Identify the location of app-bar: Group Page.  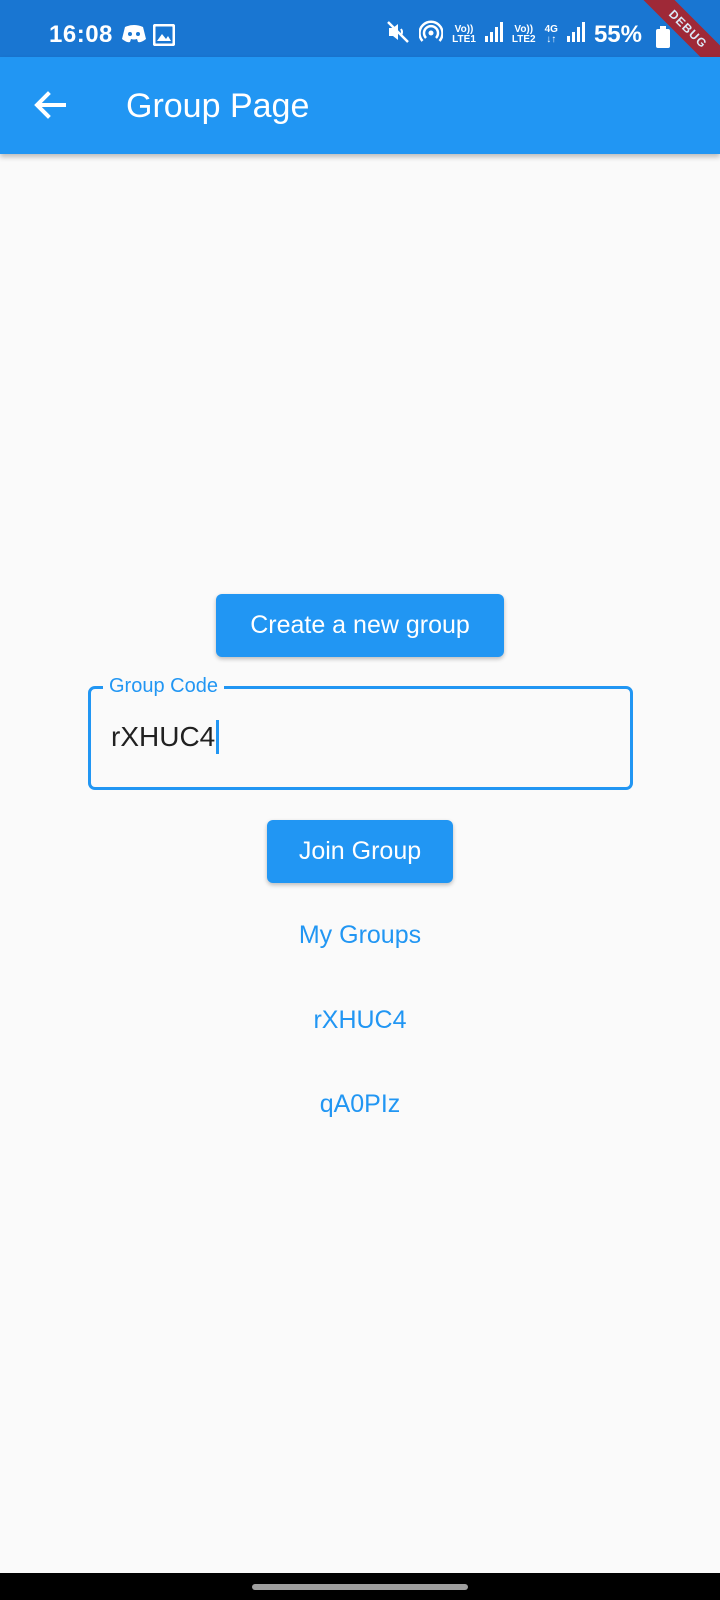
(360, 105).